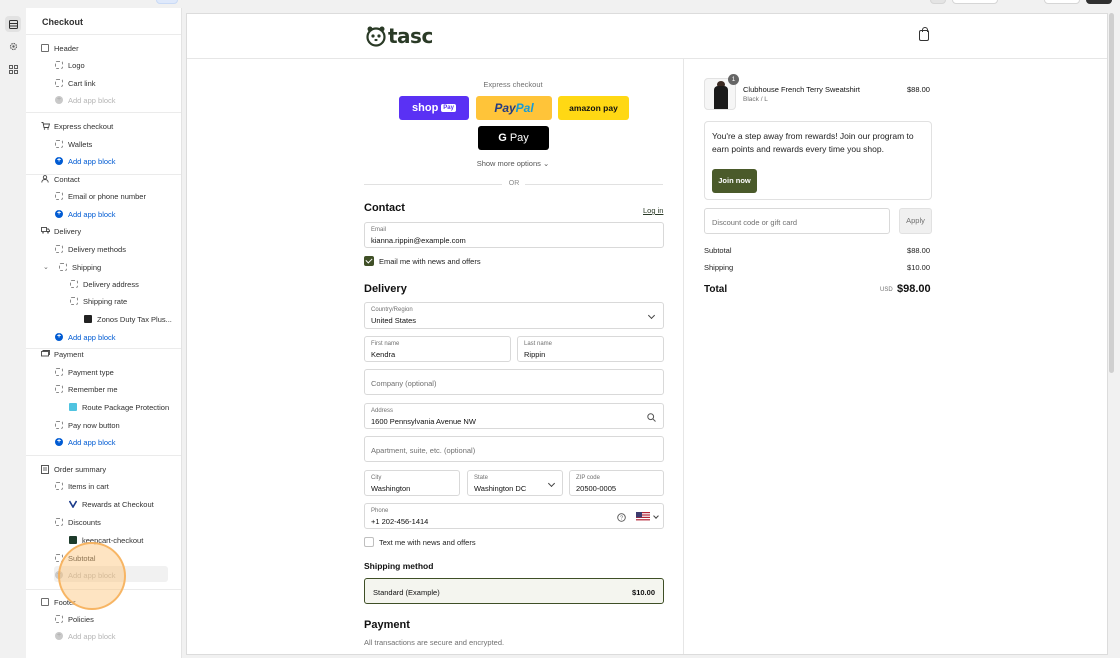 Image resolution: width=1120 pixels, height=658 pixels. What do you see at coordinates (915, 221) in the screenshot?
I see `apply-button: Apply` at bounding box center [915, 221].